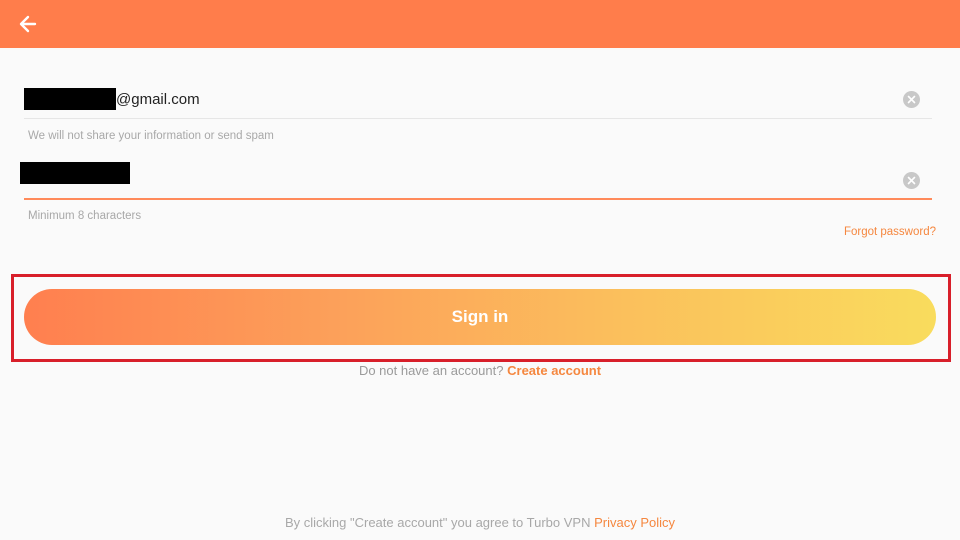  I want to click on email-value: @gmail.com, so click(112, 99).